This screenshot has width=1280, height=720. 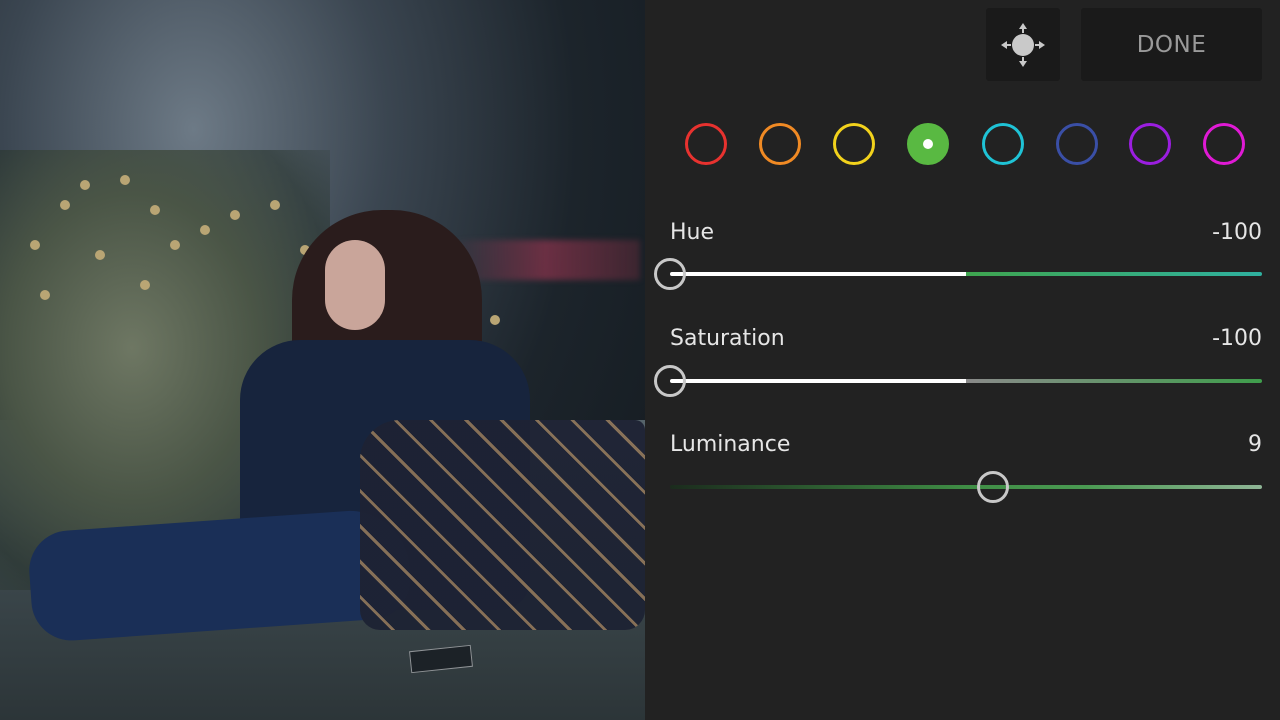 What do you see at coordinates (780, 144) in the screenshot?
I see `swatch-orange` at bounding box center [780, 144].